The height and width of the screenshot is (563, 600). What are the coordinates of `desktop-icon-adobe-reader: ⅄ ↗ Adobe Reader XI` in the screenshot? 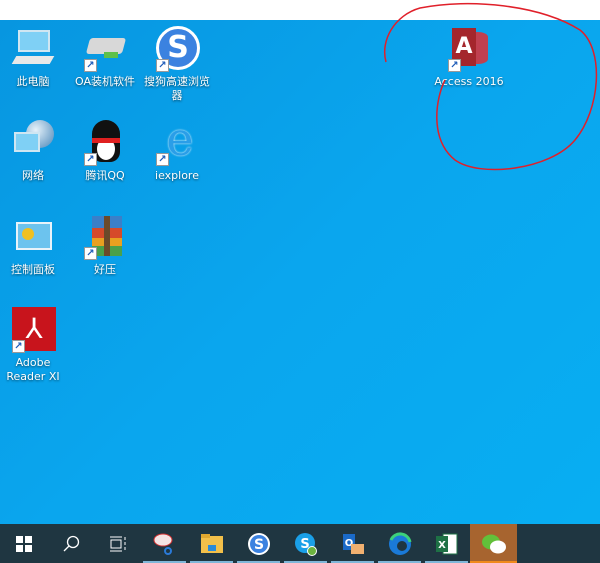 It's located at (34, 345).